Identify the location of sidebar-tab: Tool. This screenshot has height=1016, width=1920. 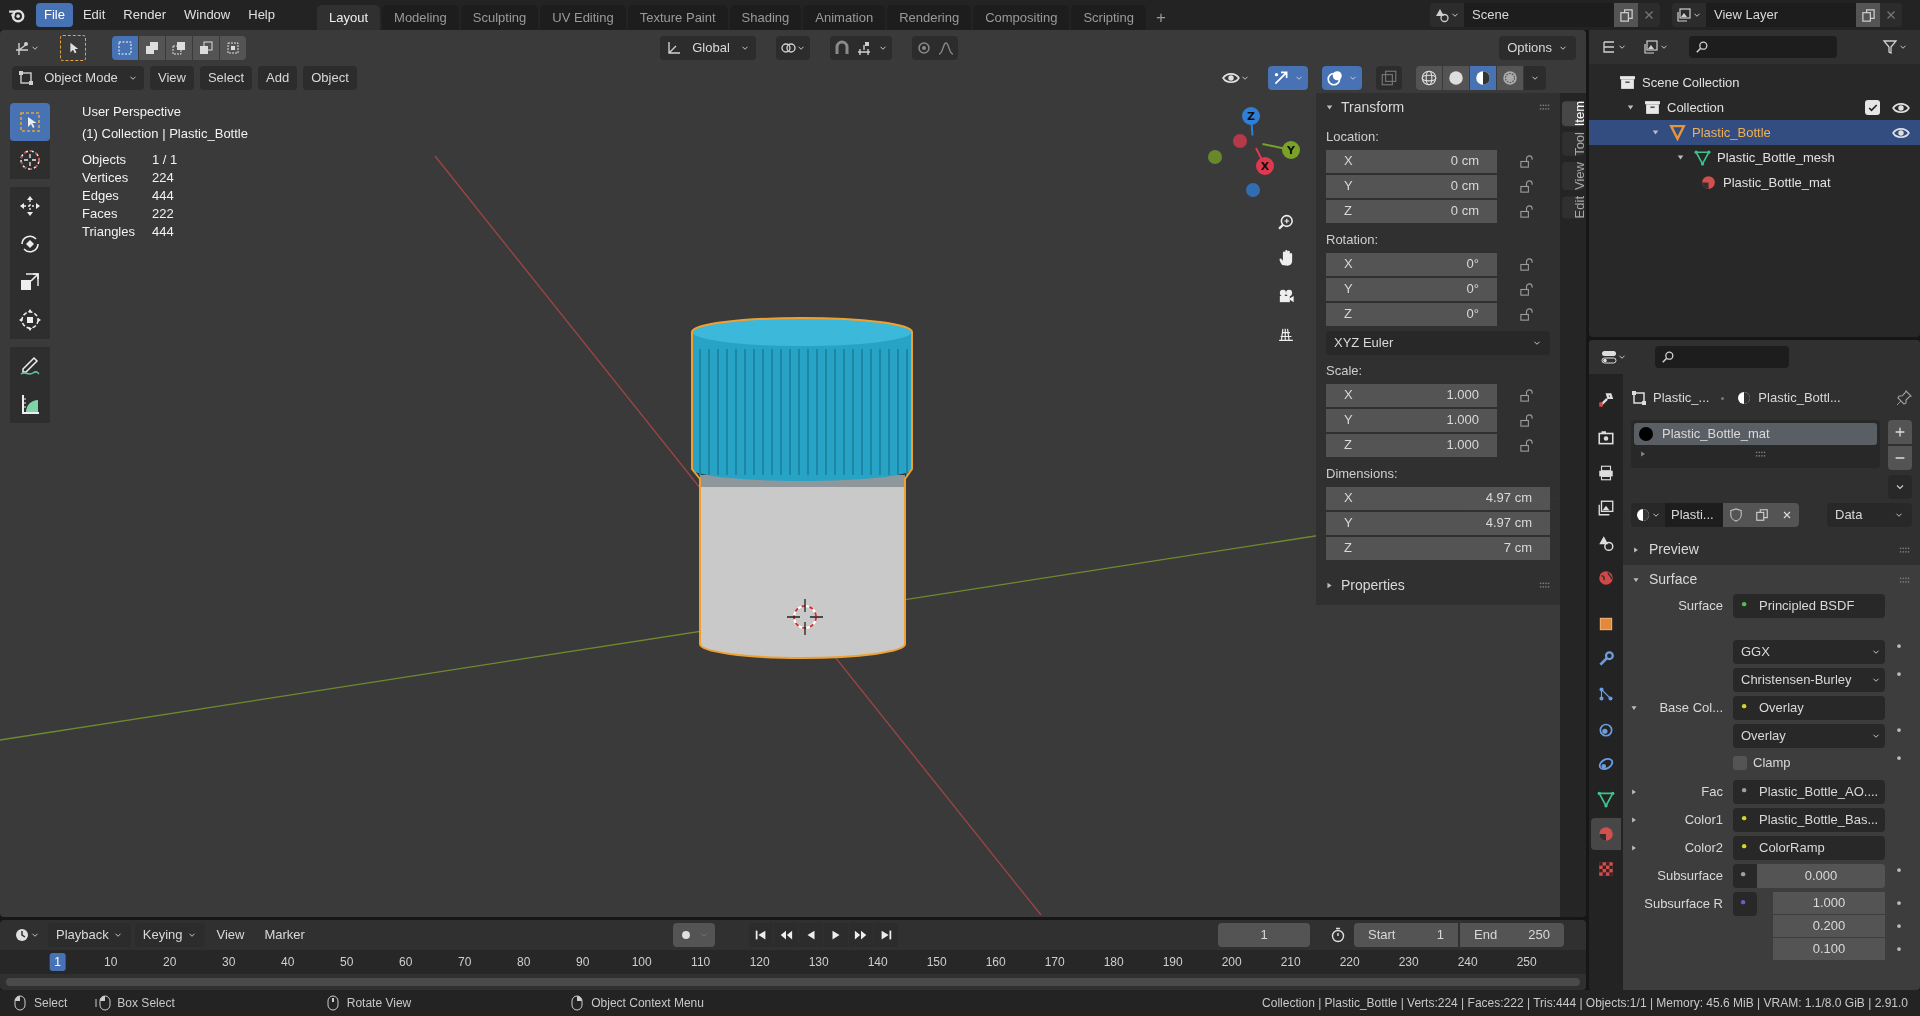
(1573, 144).